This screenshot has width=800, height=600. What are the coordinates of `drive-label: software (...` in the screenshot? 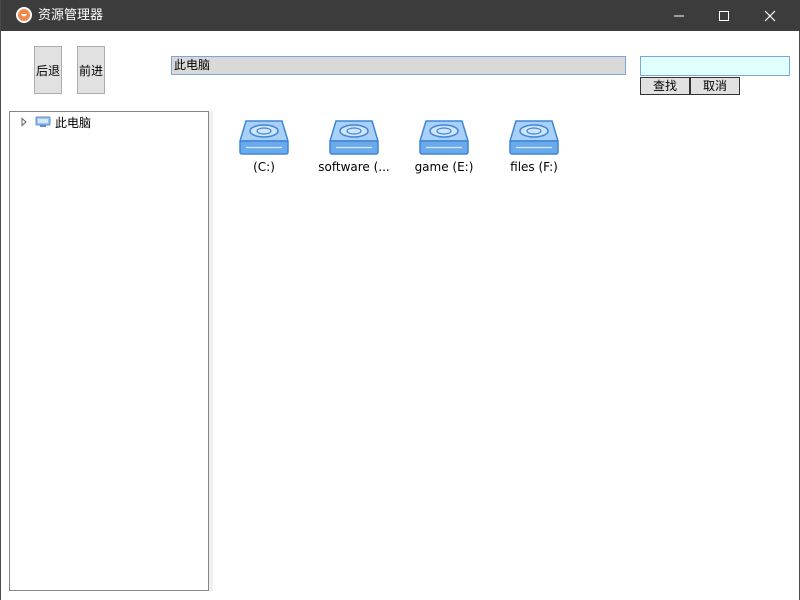 It's located at (354, 167).